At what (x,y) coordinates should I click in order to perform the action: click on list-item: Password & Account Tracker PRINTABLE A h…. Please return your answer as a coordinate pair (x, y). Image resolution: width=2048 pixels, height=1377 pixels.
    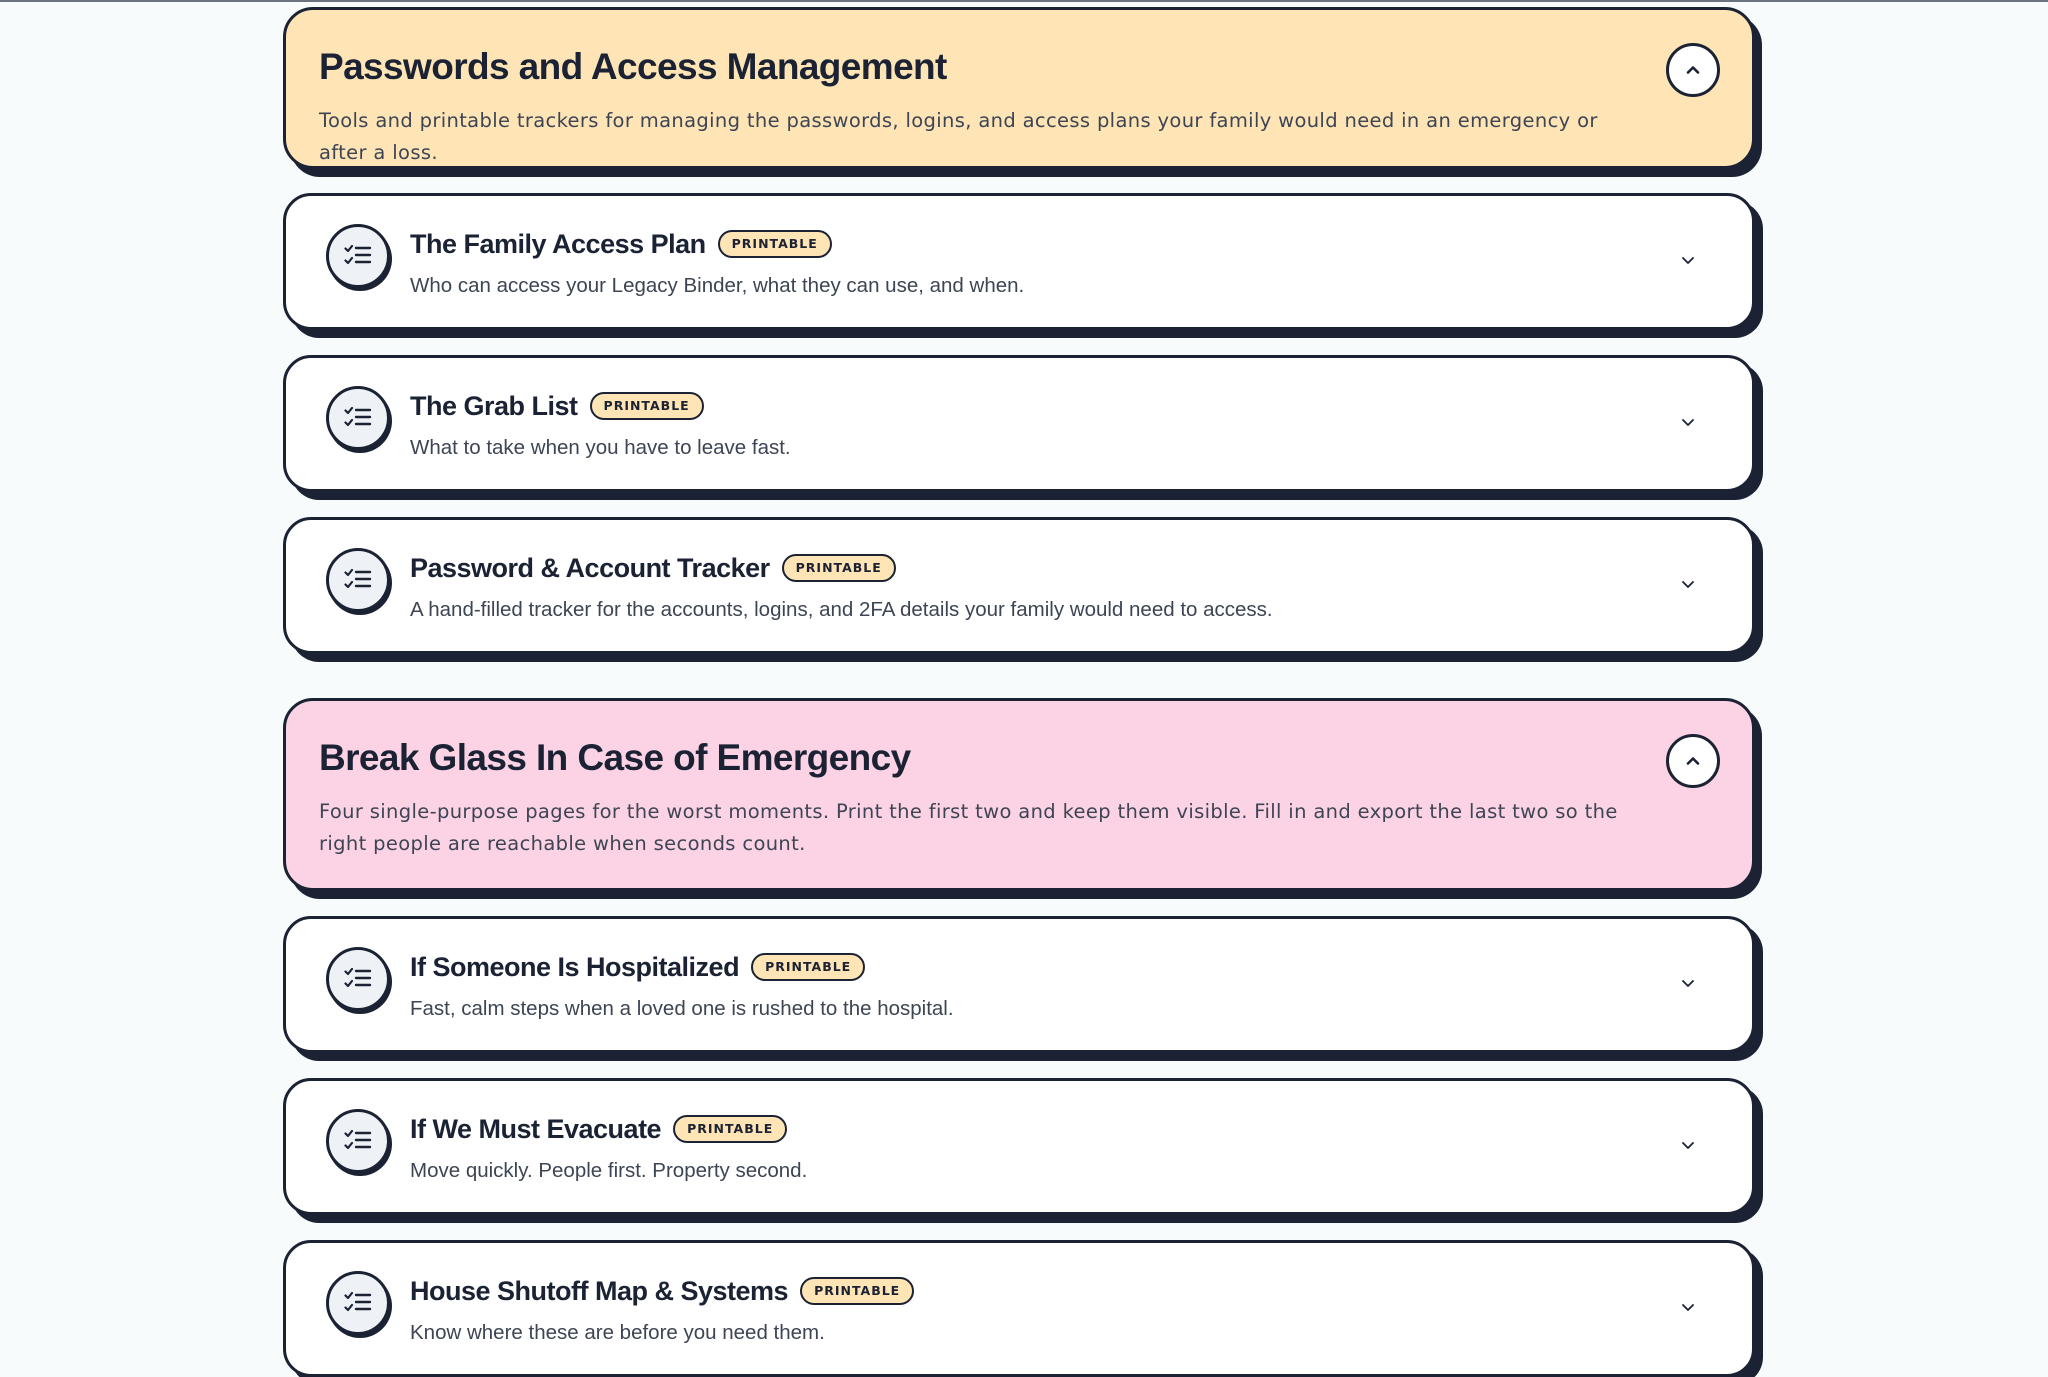
    Looking at the image, I should click on (1019, 585).